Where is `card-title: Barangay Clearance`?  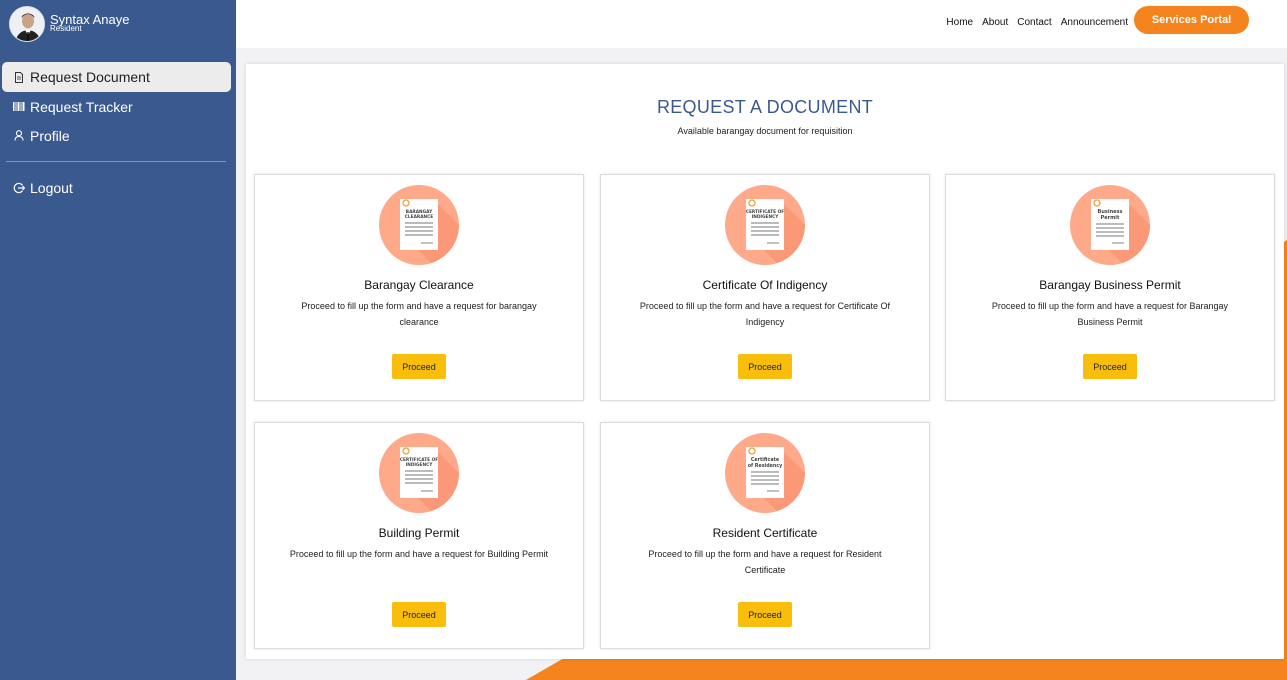
card-title: Barangay Clearance is located at coordinates (419, 285).